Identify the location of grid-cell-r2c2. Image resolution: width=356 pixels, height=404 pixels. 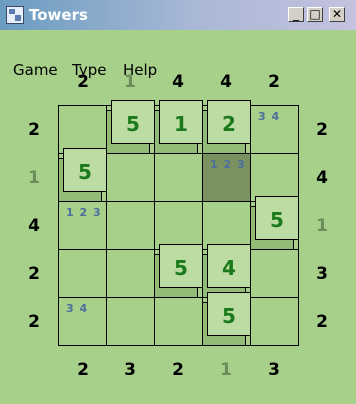
(130, 177).